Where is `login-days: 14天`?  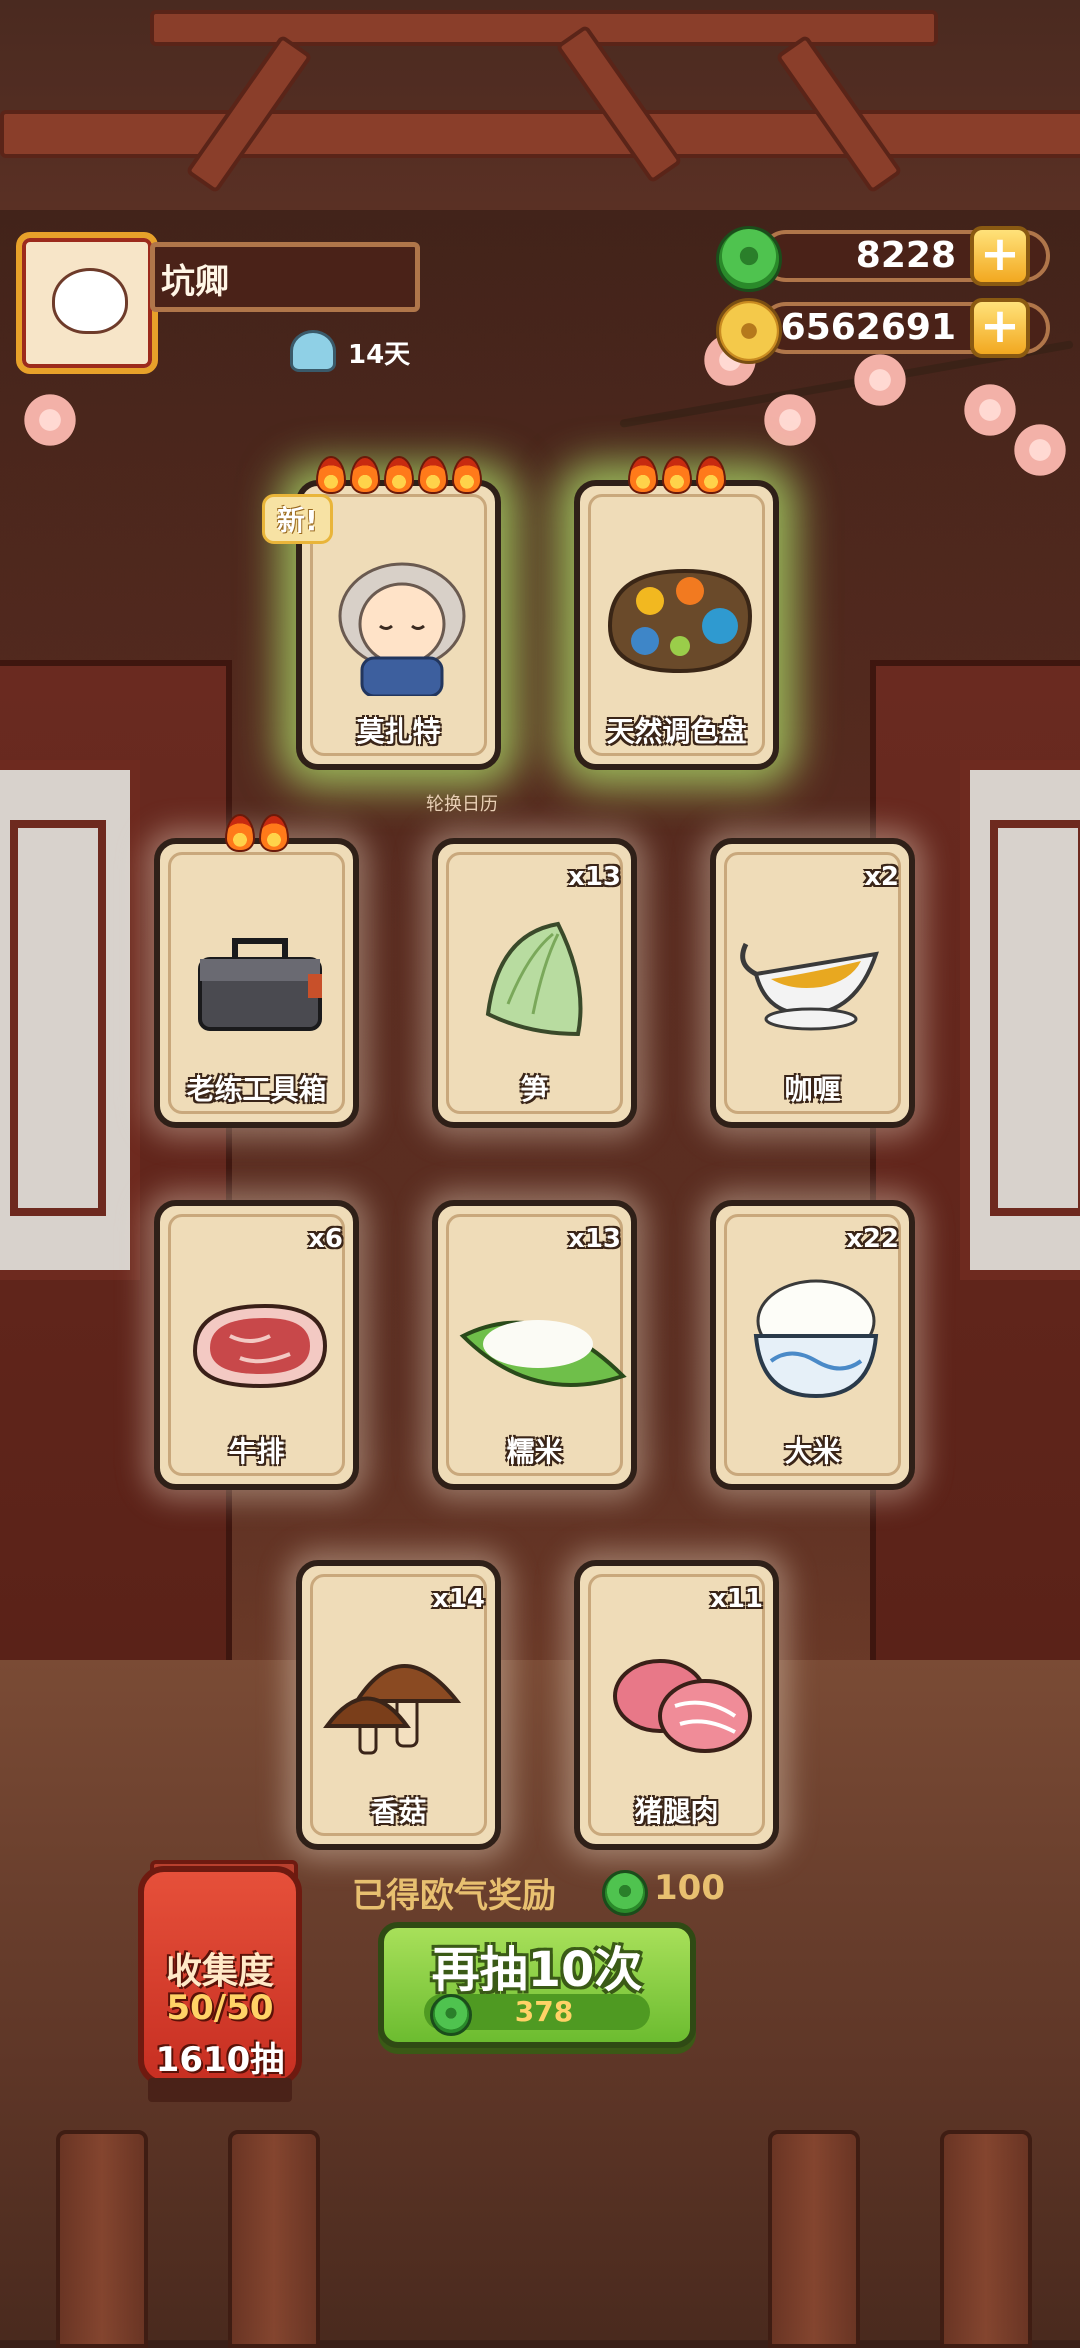 login-days: 14天 is located at coordinates (379, 355).